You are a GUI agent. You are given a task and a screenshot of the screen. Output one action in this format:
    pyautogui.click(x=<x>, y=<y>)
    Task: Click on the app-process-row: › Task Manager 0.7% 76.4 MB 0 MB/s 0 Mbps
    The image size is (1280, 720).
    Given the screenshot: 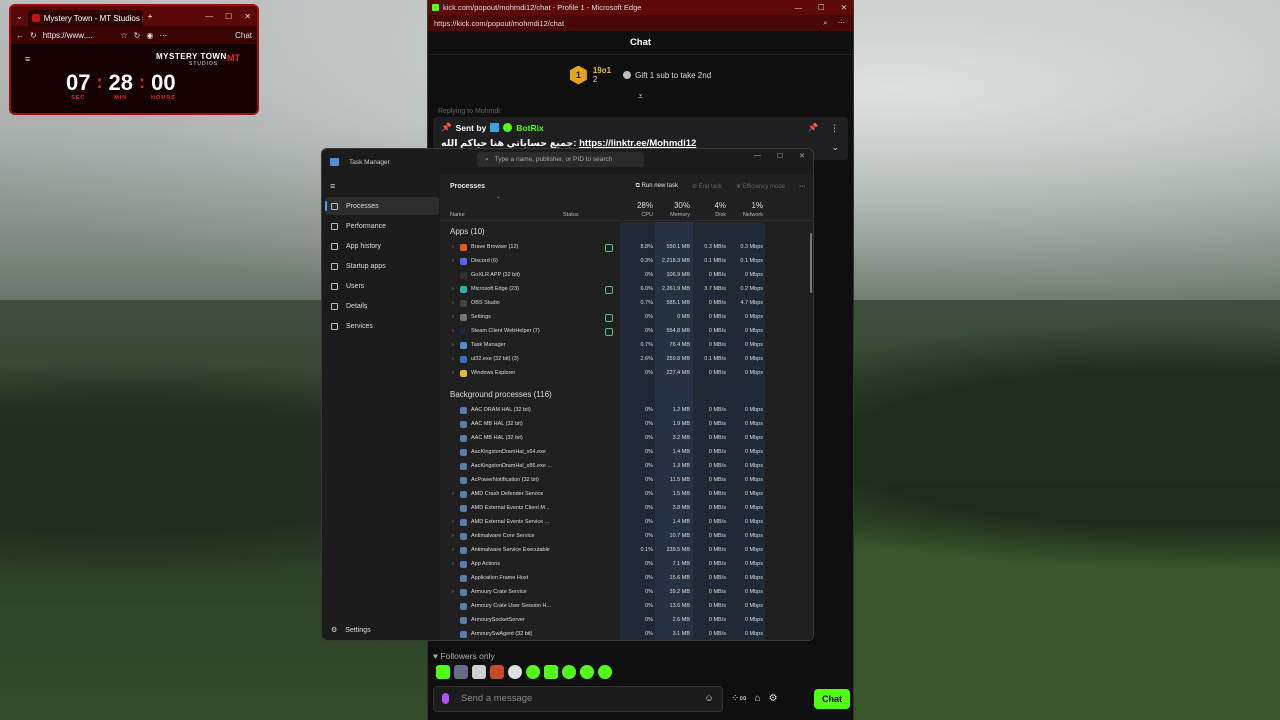 What is the action you would take?
    pyautogui.click(x=626, y=346)
    